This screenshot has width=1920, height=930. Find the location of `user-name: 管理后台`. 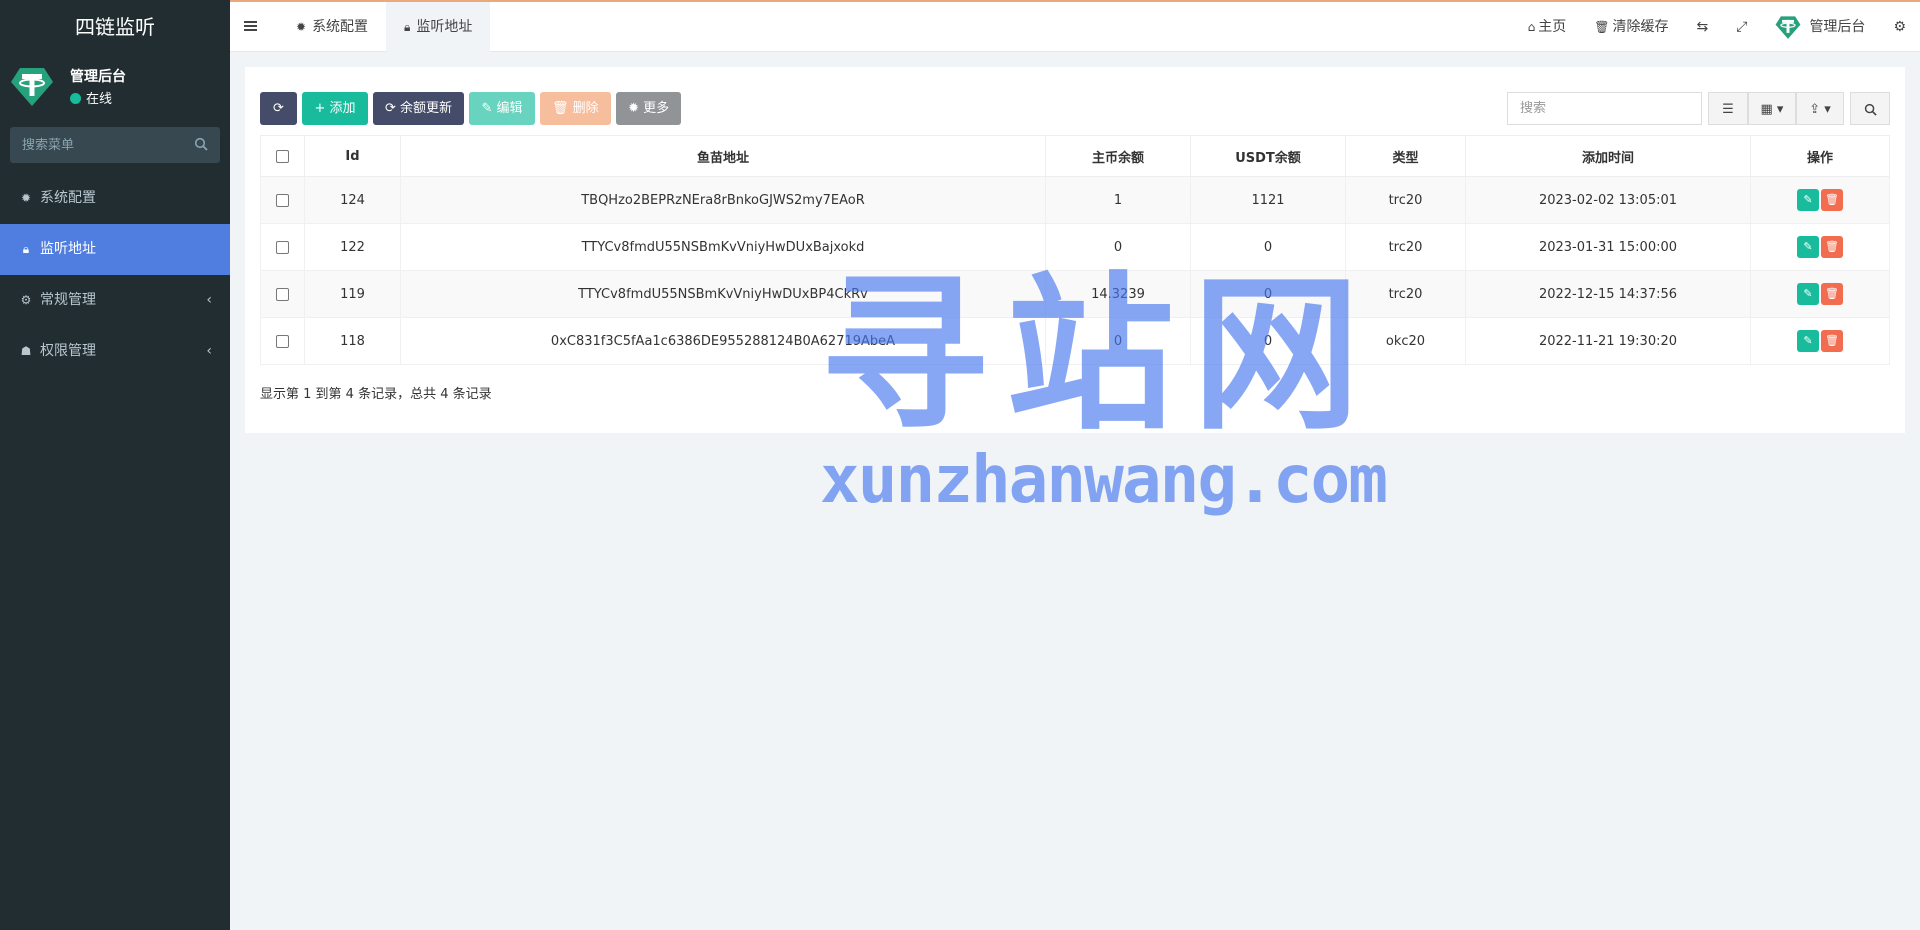

user-name: 管理后台 is located at coordinates (98, 77).